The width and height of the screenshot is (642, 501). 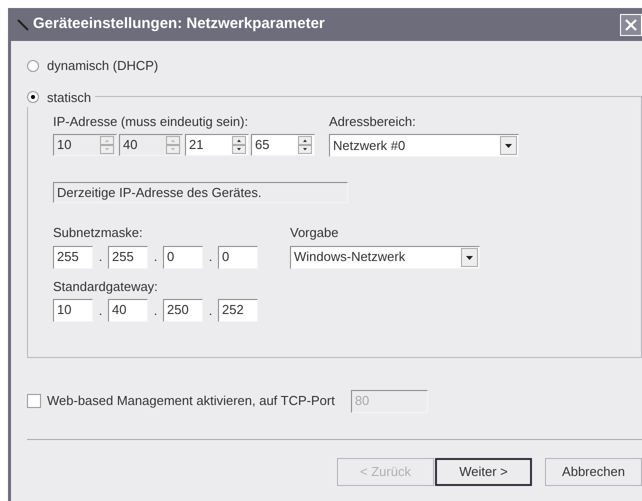 What do you see at coordinates (385, 257) in the screenshot?
I see `dropdown: Windows-Netzwerk` at bounding box center [385, 257].